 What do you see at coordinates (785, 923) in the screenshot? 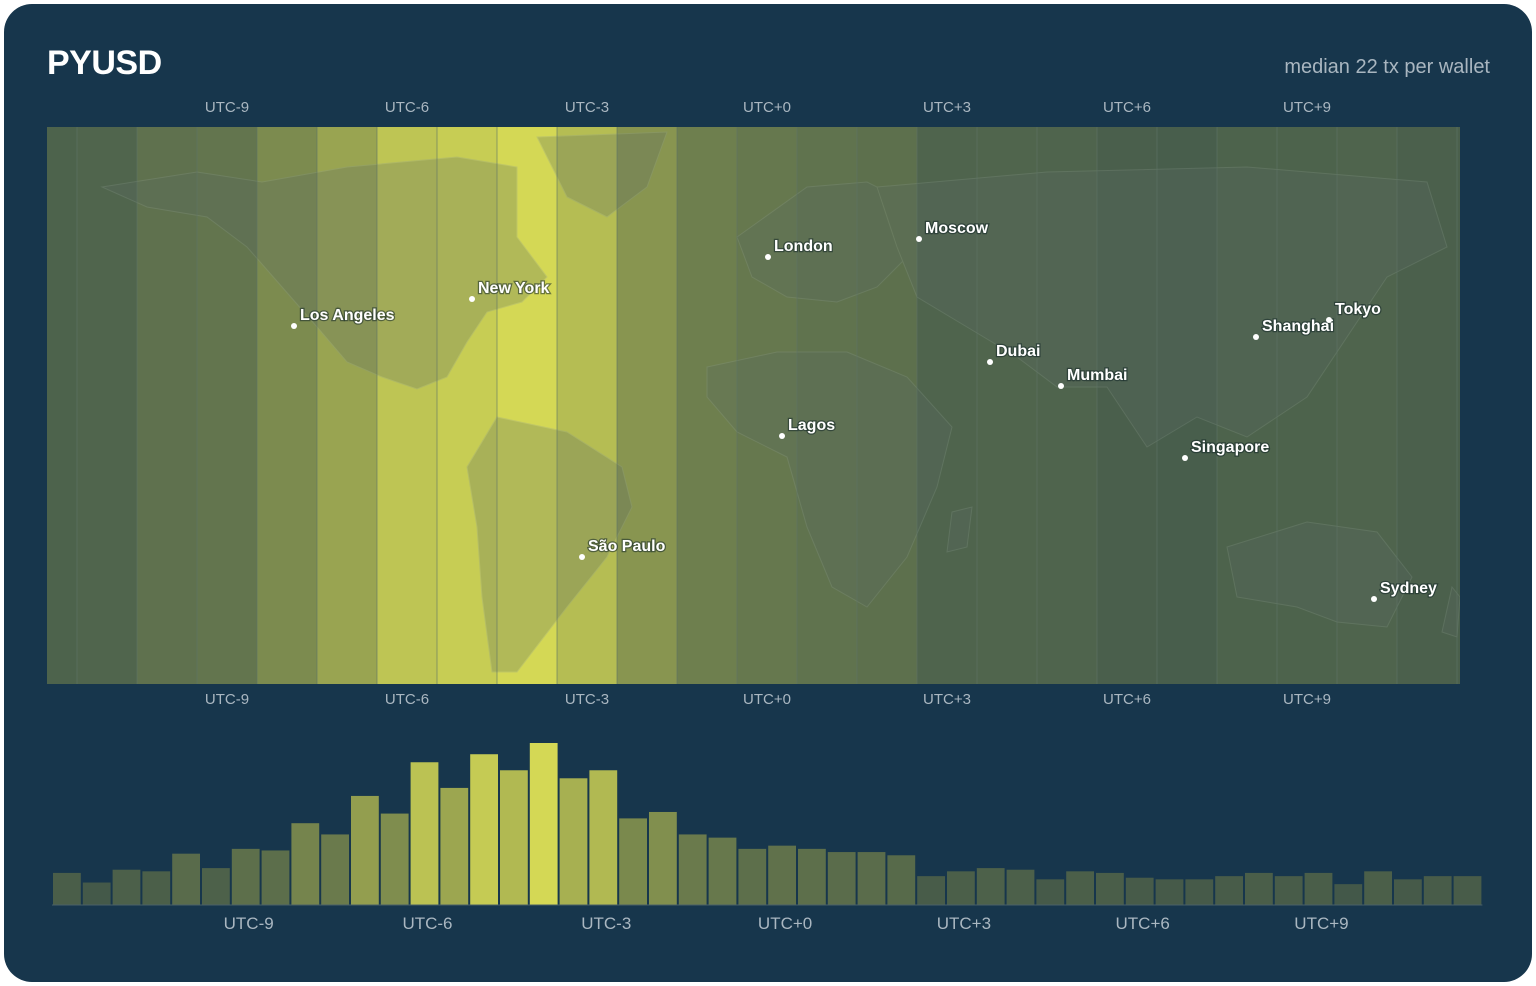
I see `hist-tick-label: UTC+0` at bounding box center [785, 923].